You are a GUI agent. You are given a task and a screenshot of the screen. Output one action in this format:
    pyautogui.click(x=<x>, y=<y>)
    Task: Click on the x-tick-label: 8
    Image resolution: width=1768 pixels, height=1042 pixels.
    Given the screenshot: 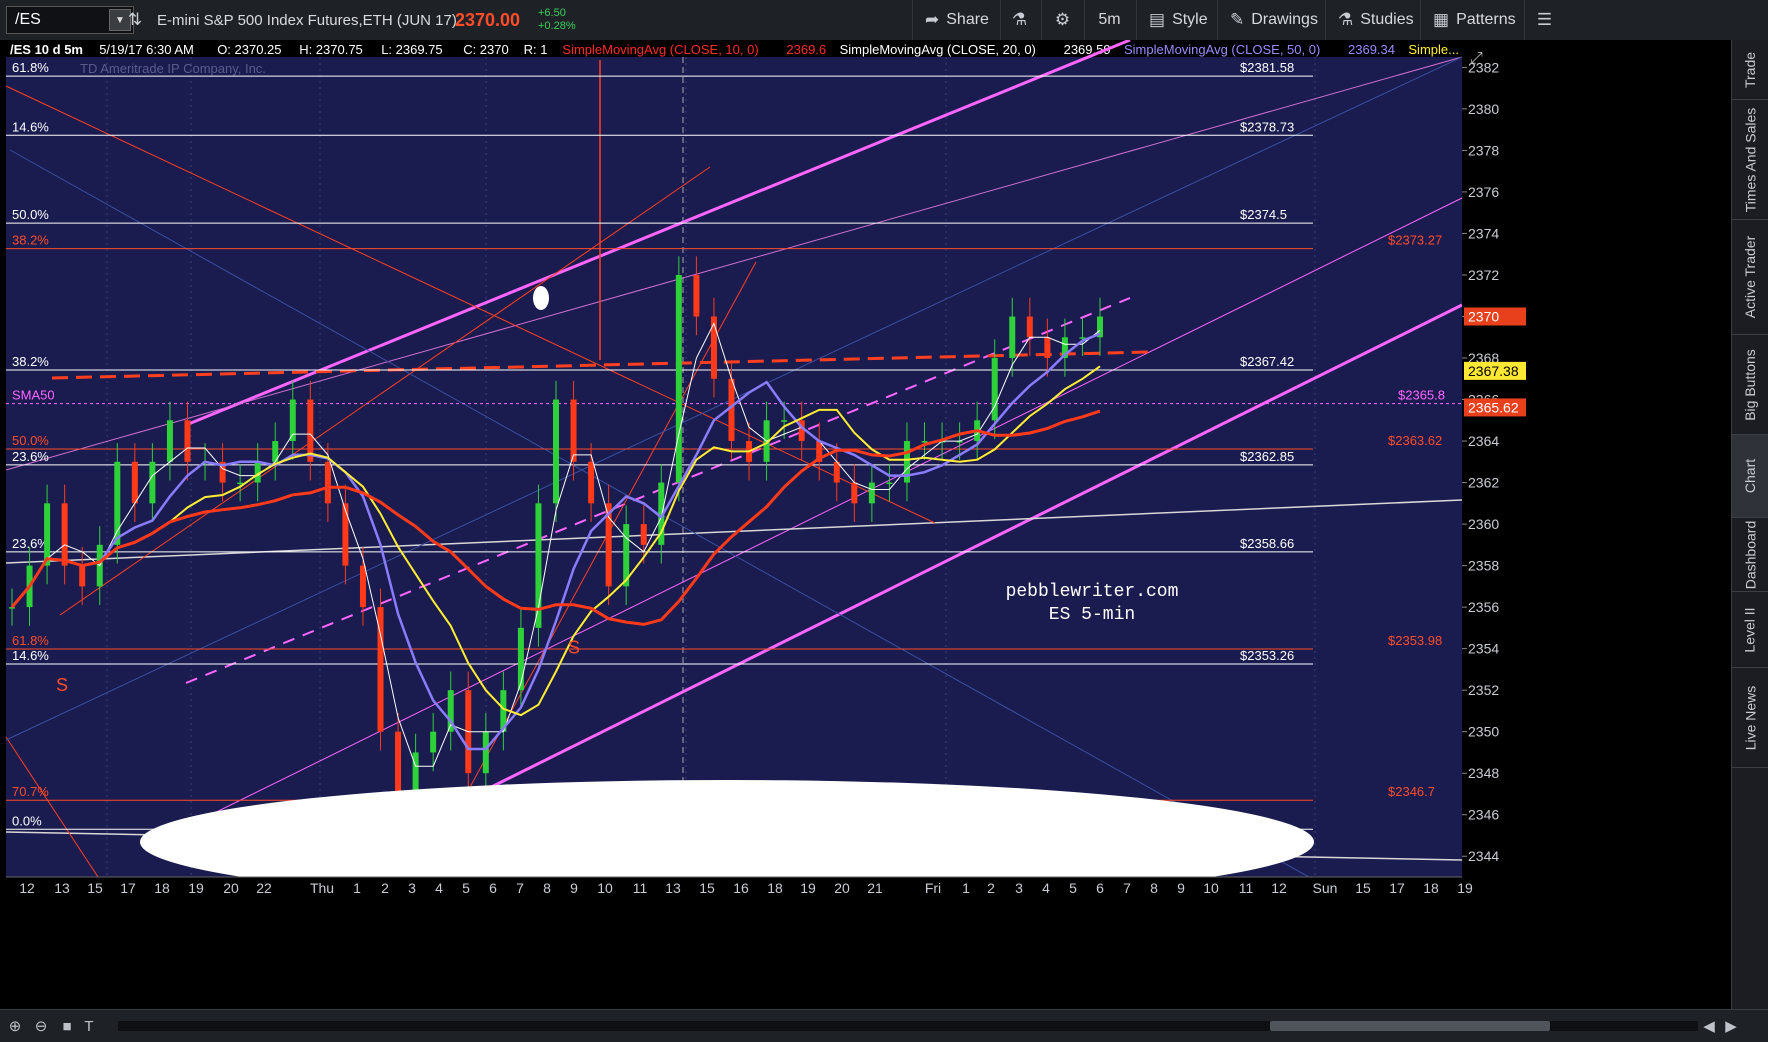 What is the action you would take?
    pyautogui.click(x=547, y=888)
    